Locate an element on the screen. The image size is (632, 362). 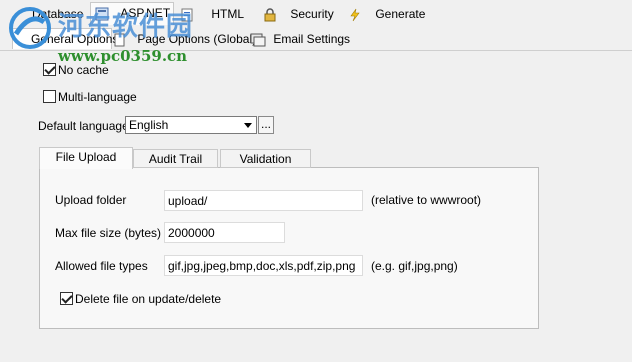
chevron-down-icon is located at coordinates (248, 125).